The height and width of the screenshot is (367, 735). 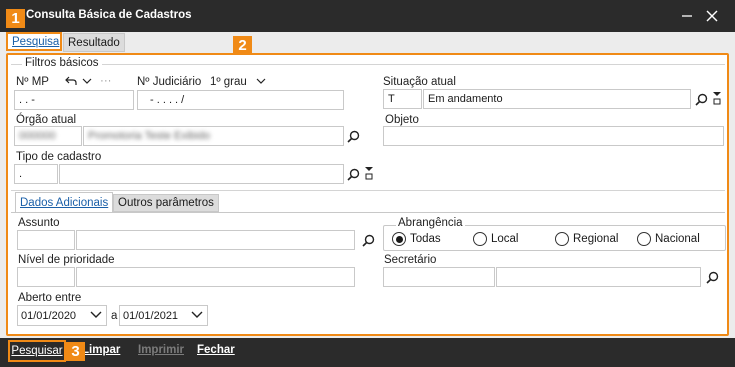 What do you see at coordinates (369, 173) in the screenshot?
I see `tipo-filter-icon` at bounding box center [369, 173].